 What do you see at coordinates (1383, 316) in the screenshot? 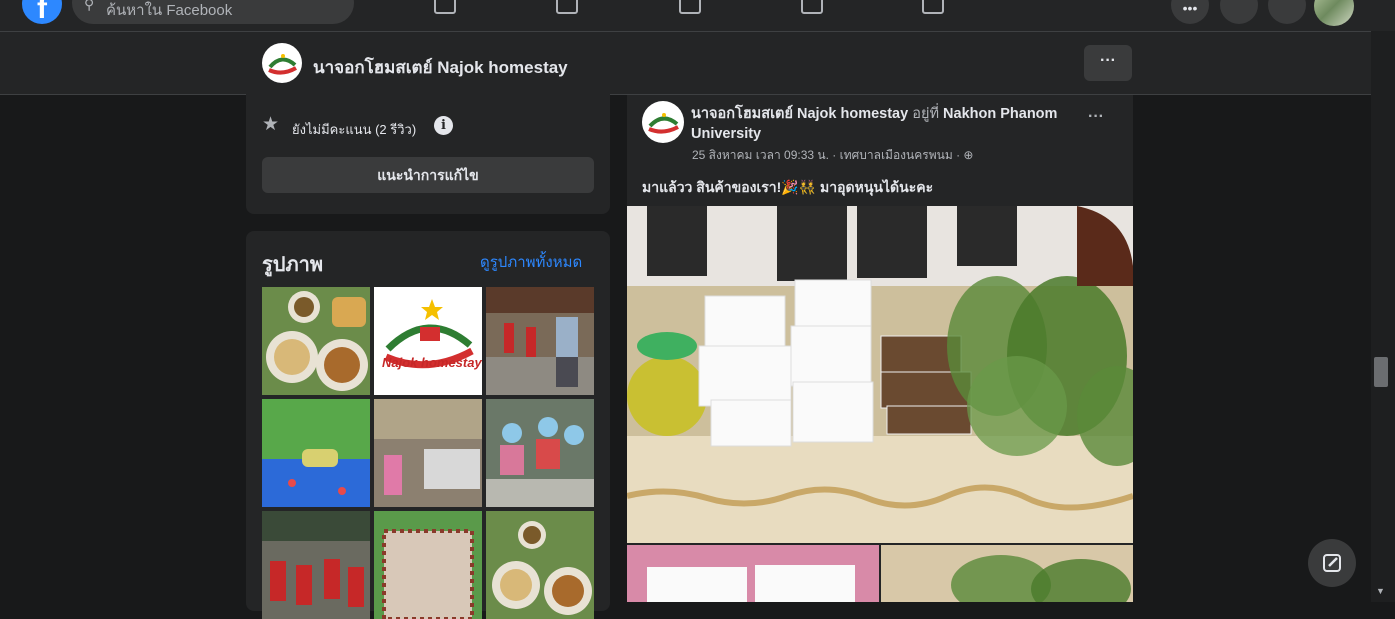
I see `page-scrollbar` at bounding box center [1383, 316].